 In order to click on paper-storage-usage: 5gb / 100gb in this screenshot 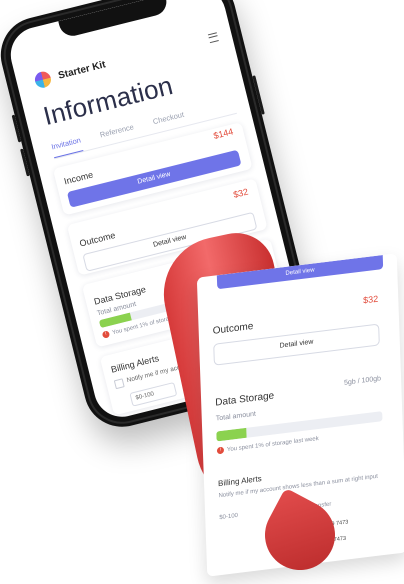, I will do `click(362, 381)`.